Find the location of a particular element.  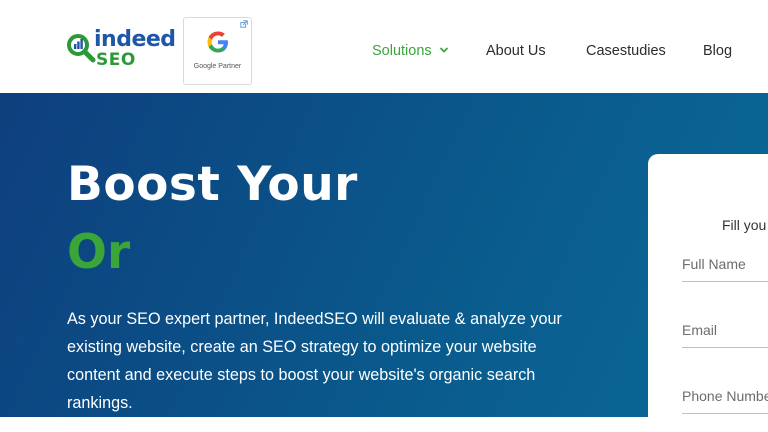

hero-headline-line2: Or is located at coordinates (99, 252).